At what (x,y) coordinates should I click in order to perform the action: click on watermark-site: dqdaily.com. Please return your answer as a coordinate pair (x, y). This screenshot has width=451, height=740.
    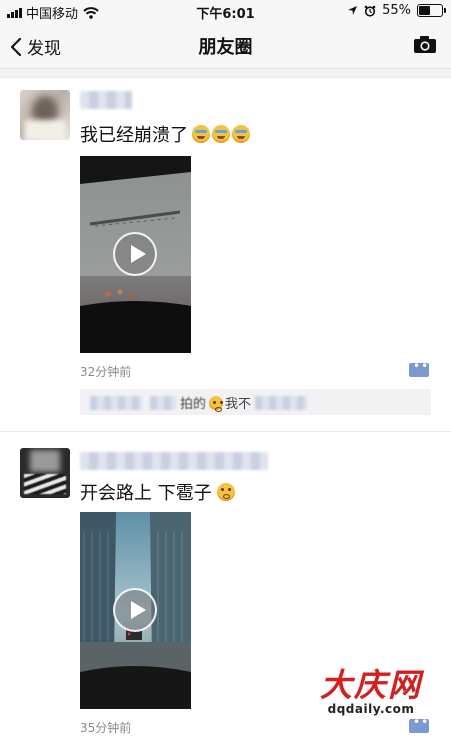
    Looking at the image, I should click on (371, 709).